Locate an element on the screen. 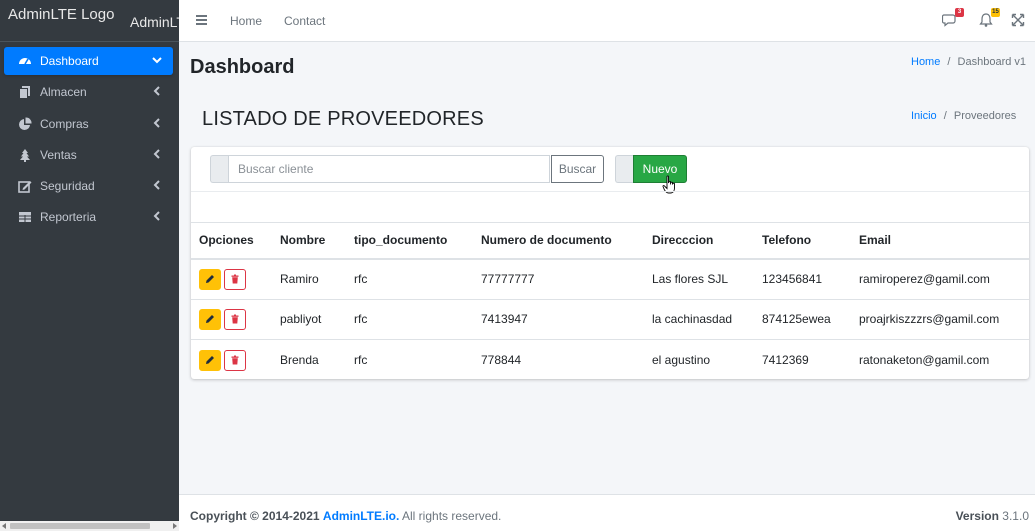 This screenshot has height=531, width=1035. sidebar-item-dashboard: Dashboard is located at coordinates (88, 61).